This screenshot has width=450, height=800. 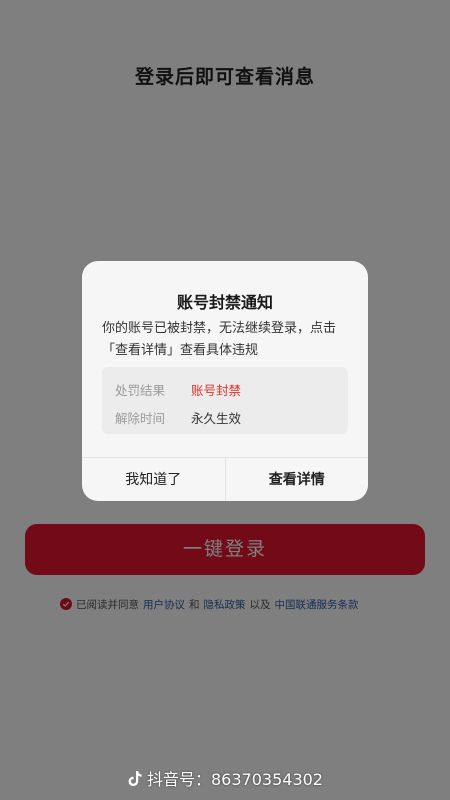 What do you see at coordinates (235, 779) in the screenshot?
I see `watermark-text: 抖音号：86370354302` at bounding box center [235, 779].